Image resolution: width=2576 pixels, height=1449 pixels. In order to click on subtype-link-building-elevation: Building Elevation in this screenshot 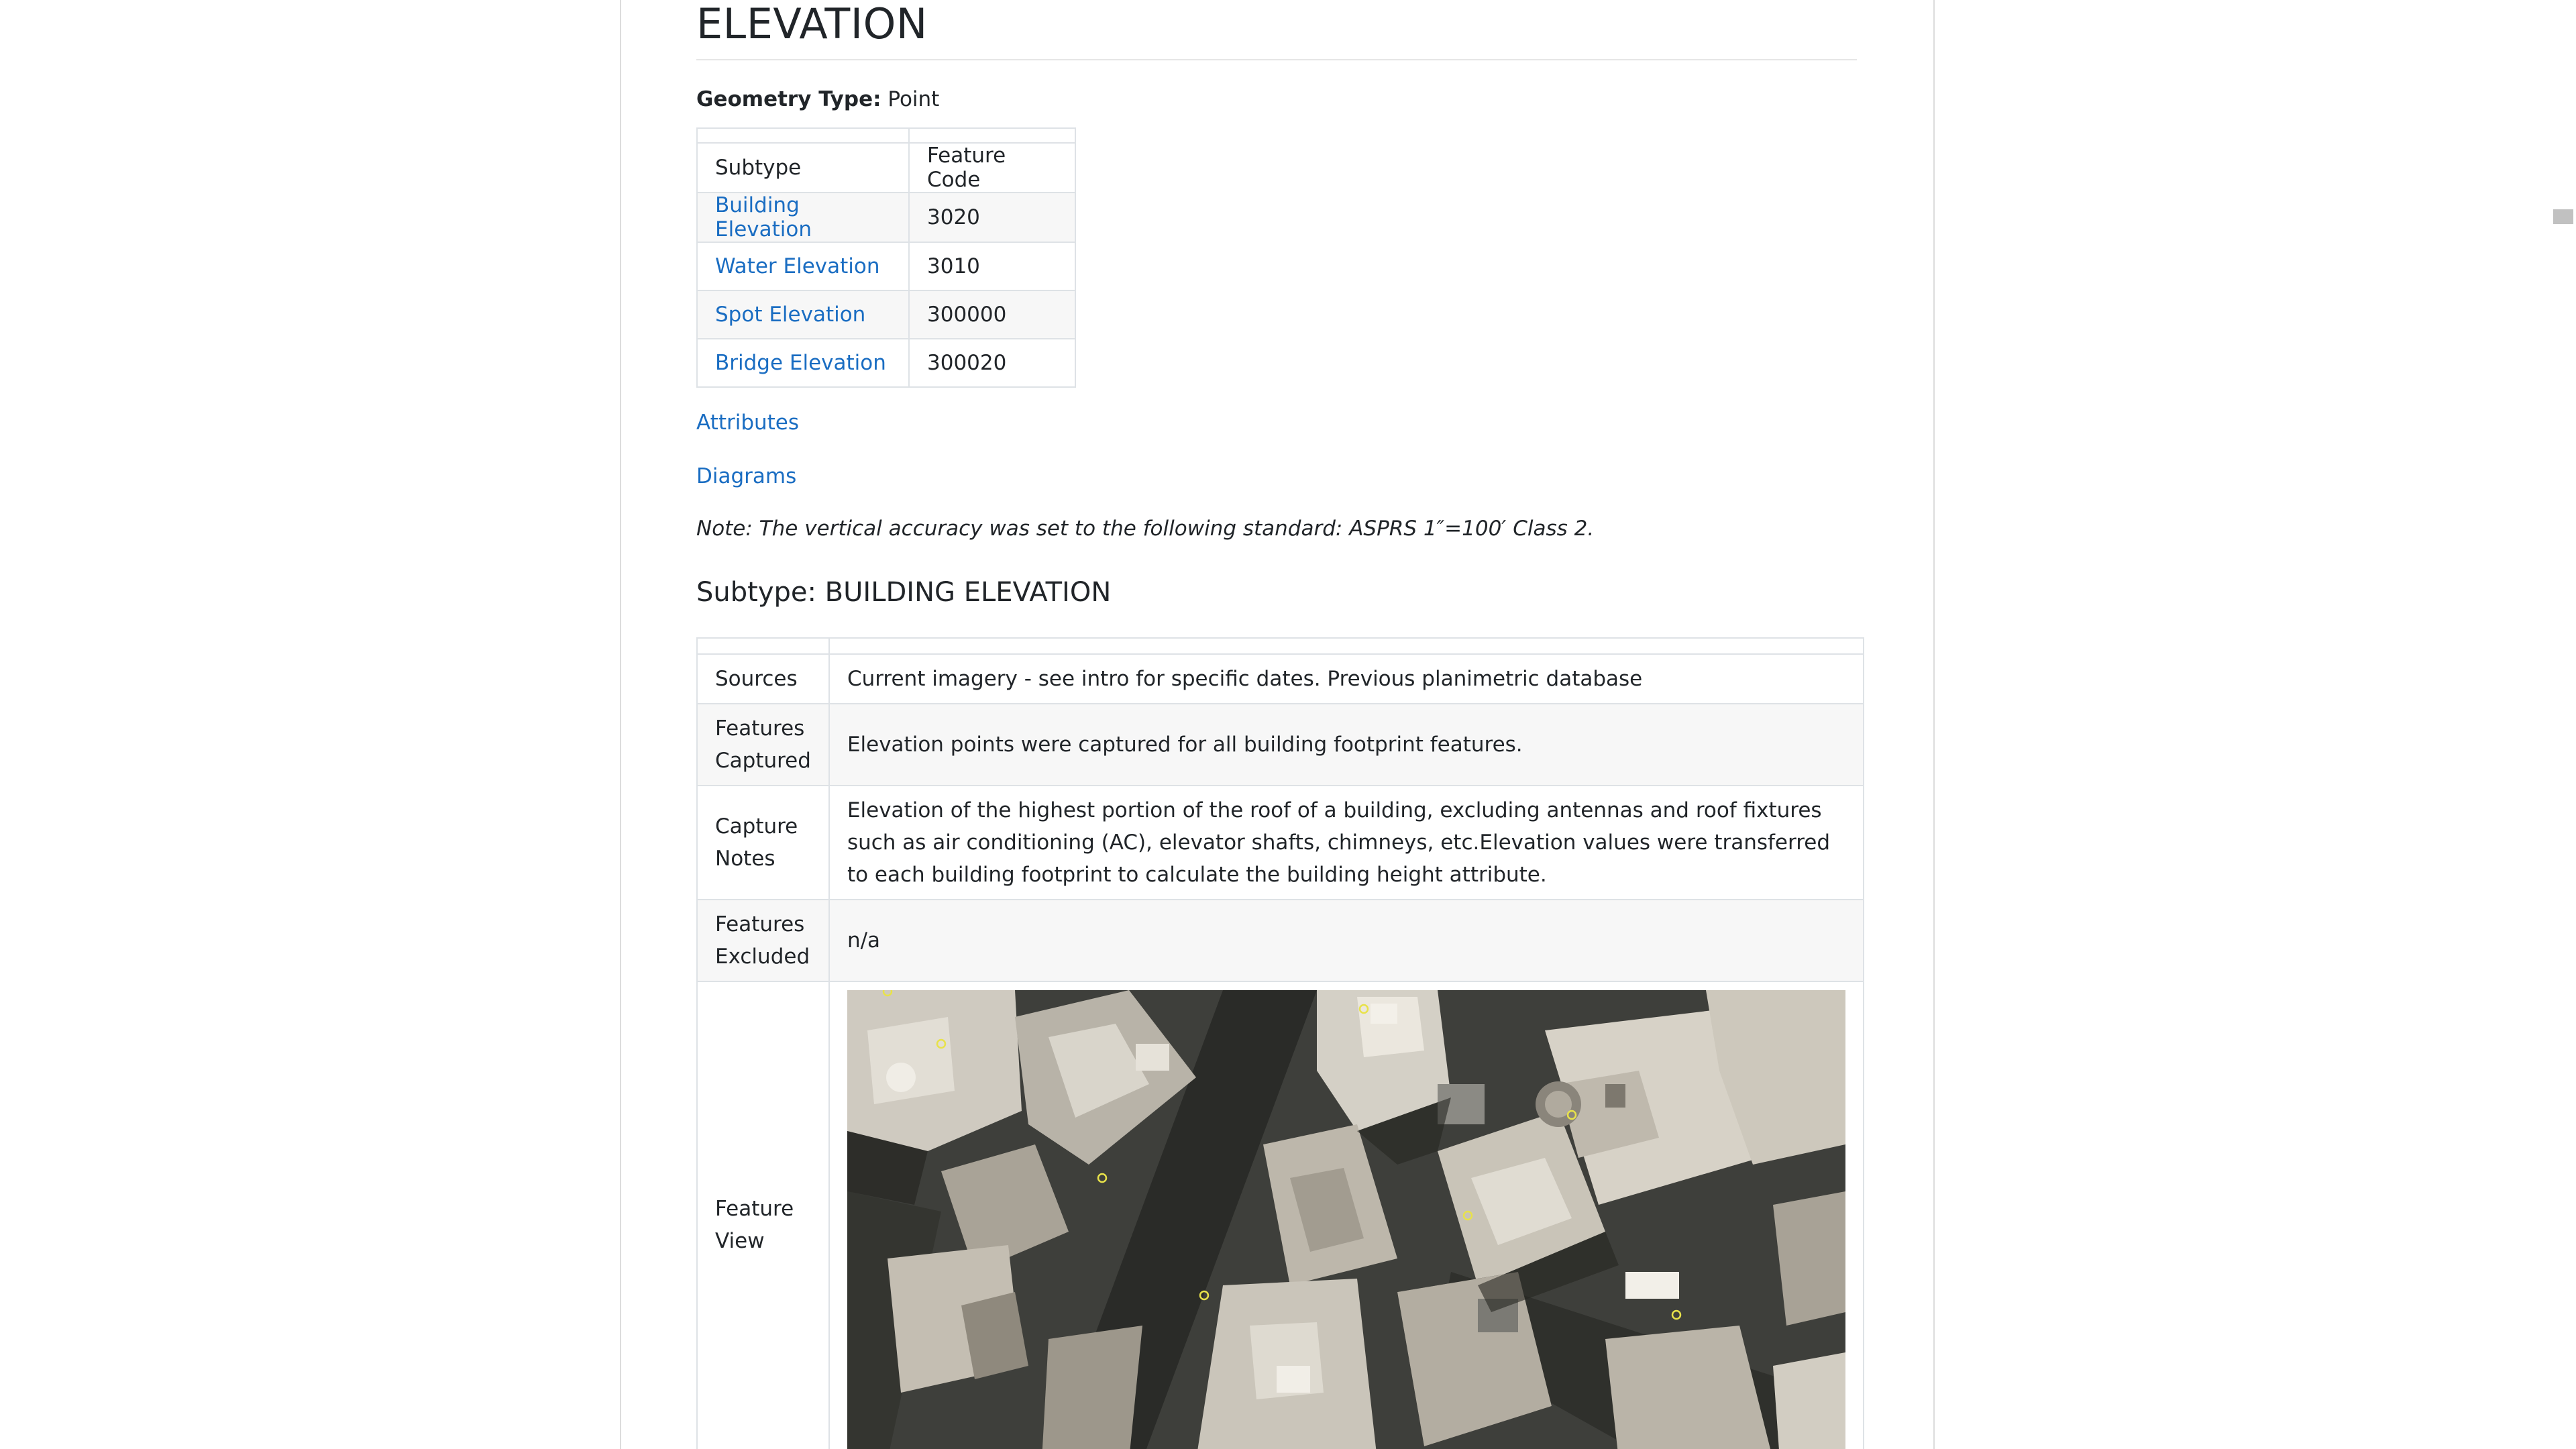, I will do `click(763, 217)`.